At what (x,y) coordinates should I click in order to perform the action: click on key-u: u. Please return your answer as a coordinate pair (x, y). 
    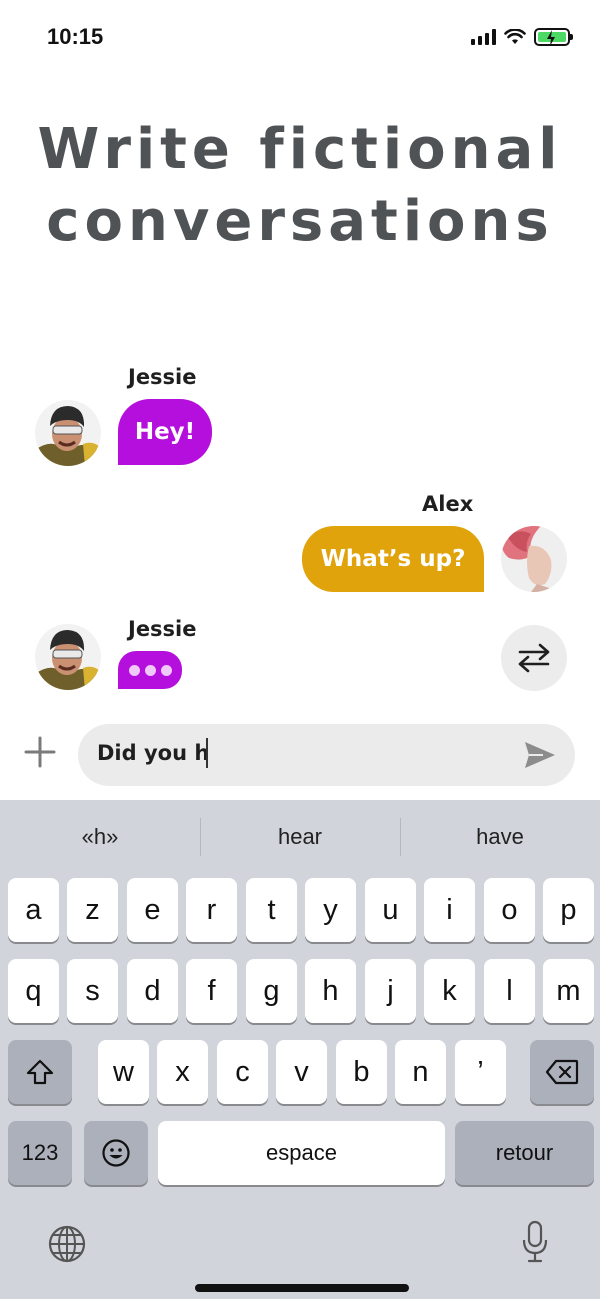
    Looking at the image, I should click on (390, 910).